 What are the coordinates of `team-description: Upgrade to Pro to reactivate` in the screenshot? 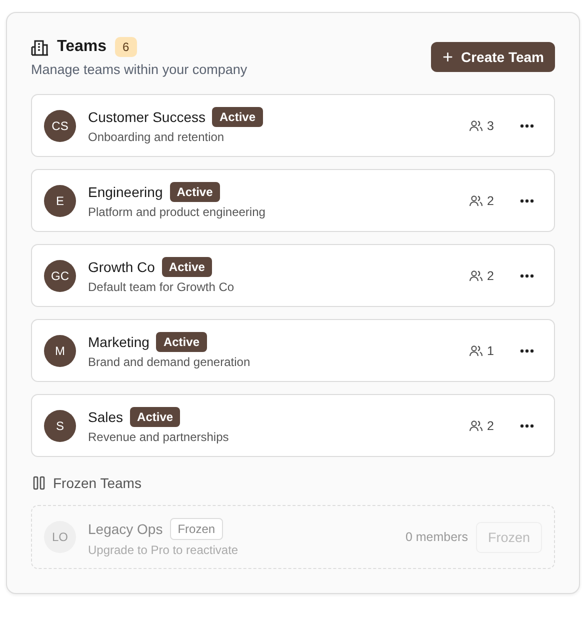 It's located at (164, 549).